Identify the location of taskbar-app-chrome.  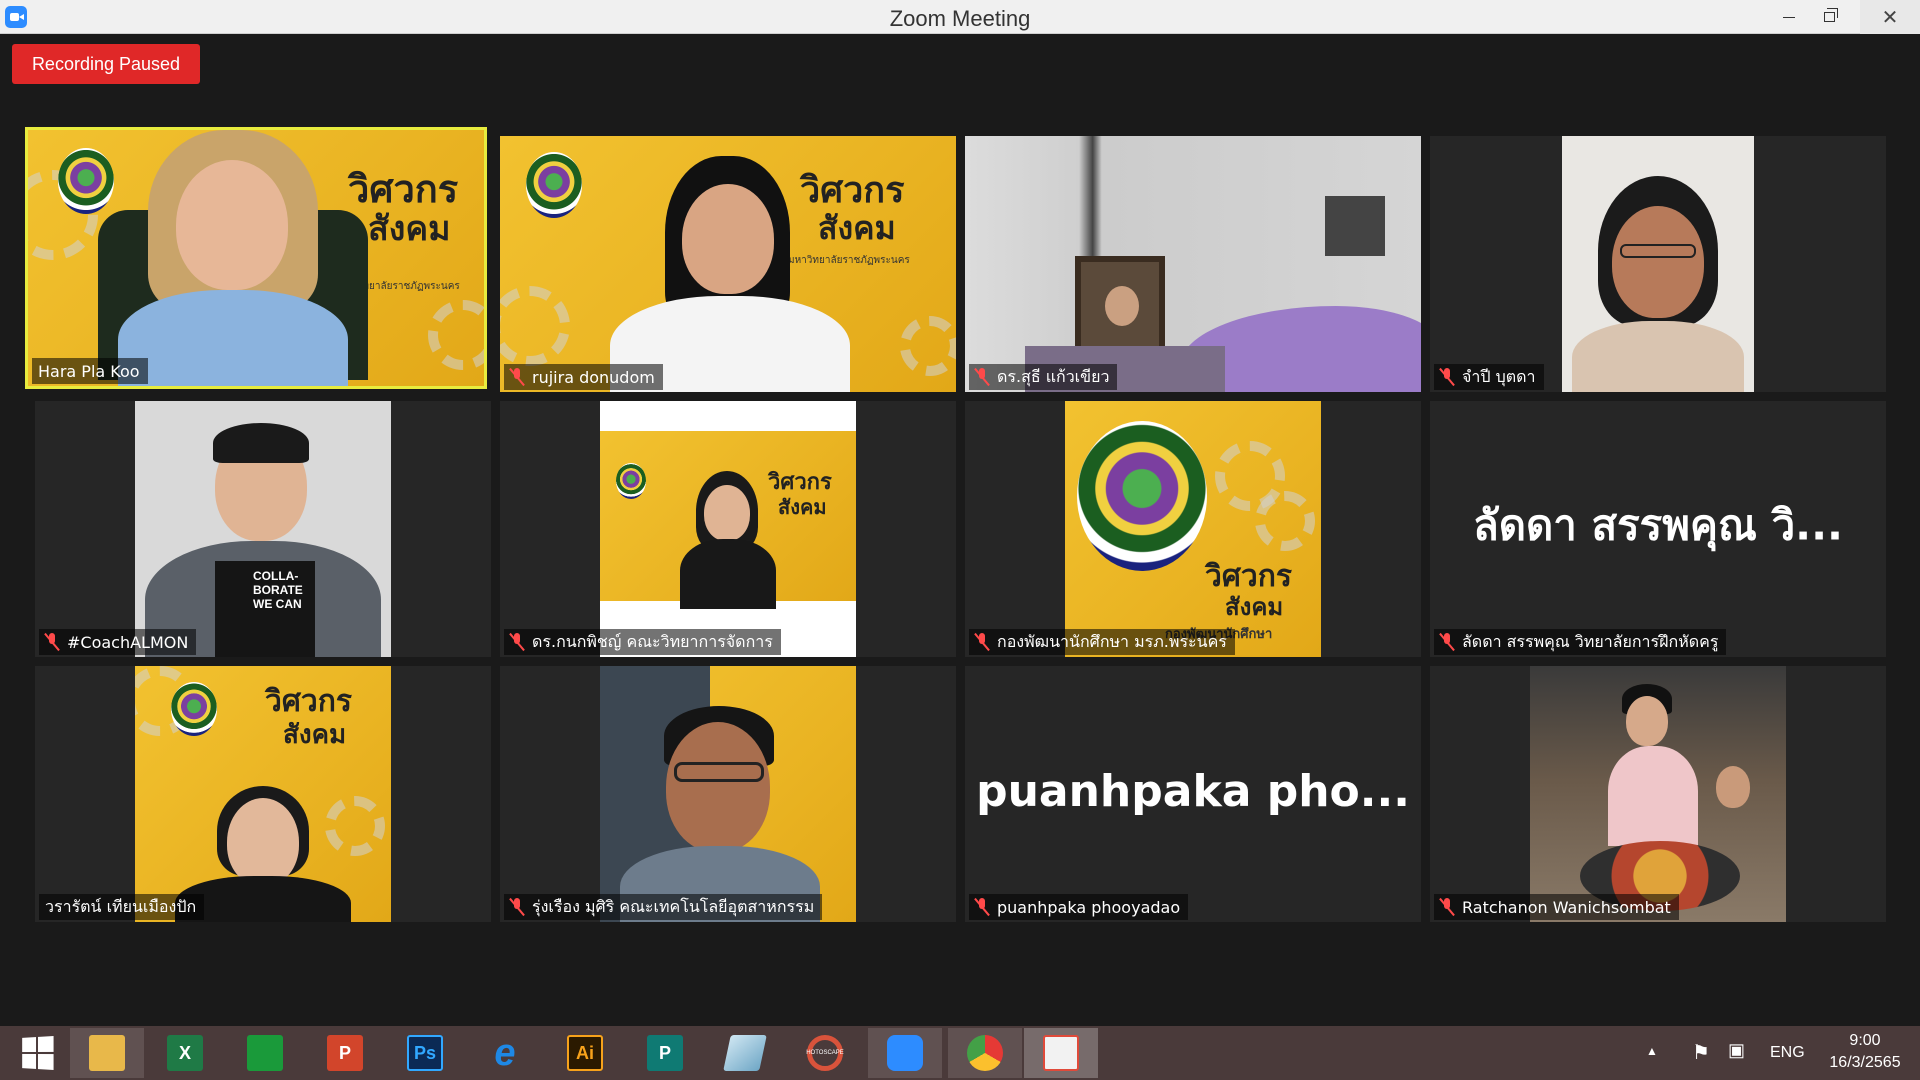
(985, 1053).